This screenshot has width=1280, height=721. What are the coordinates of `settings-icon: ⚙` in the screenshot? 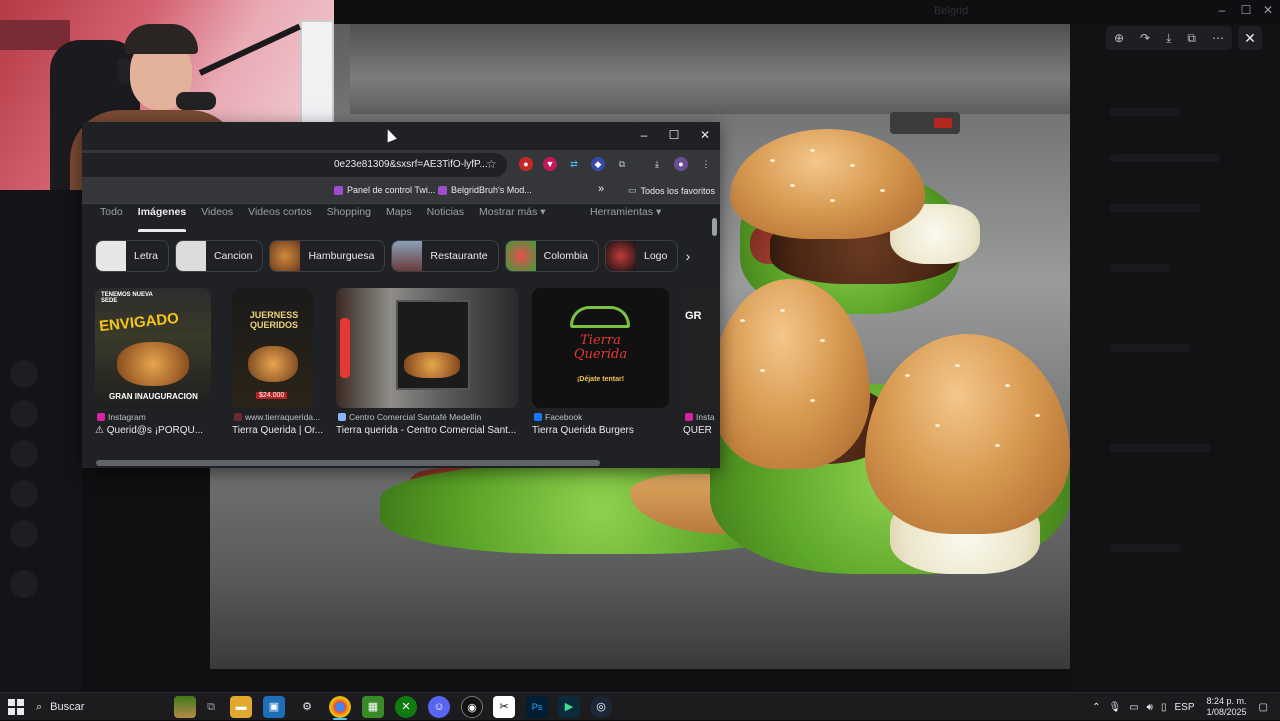 It's located at (307, 707).